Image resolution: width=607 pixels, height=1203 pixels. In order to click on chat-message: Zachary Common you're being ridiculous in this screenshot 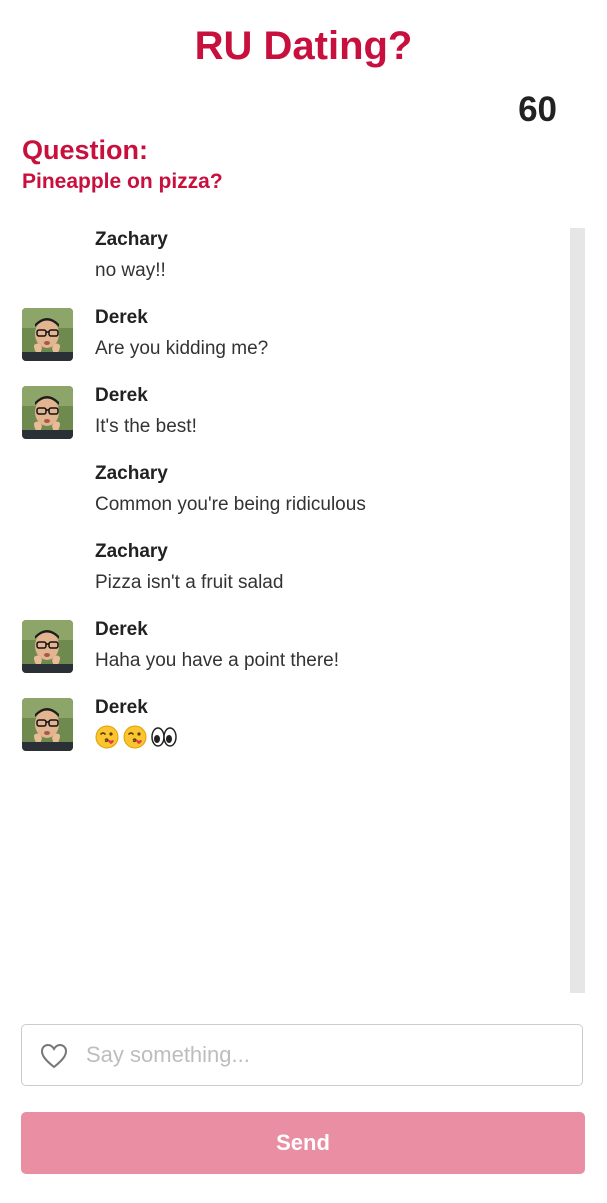, I will do `click(285, 493)`.